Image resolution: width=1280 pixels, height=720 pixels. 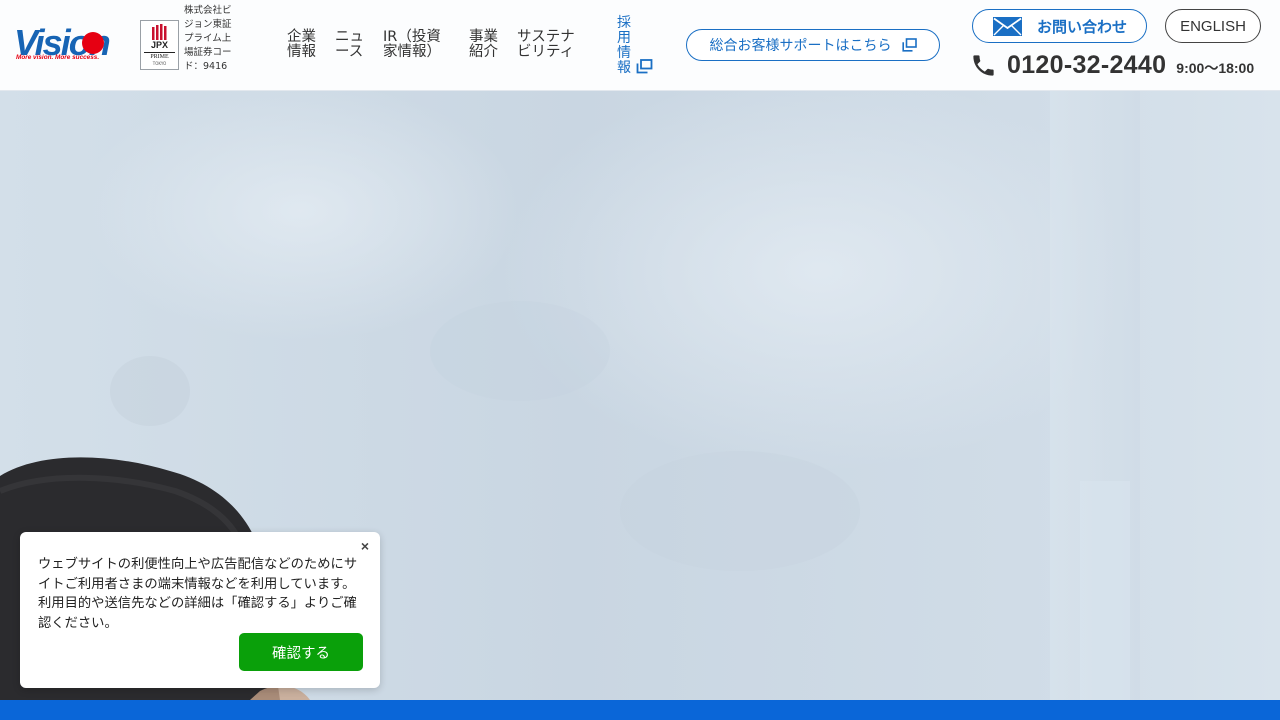 What do you see at coordinates (485, 45) in the screenshot?
I see `nav-business: 事業紹介` at bounding box center [485, 45].